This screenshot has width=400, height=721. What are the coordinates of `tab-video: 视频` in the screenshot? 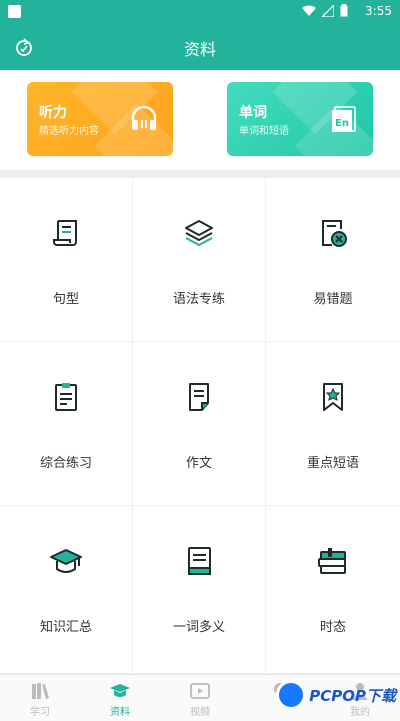 It's located at (200, 698).